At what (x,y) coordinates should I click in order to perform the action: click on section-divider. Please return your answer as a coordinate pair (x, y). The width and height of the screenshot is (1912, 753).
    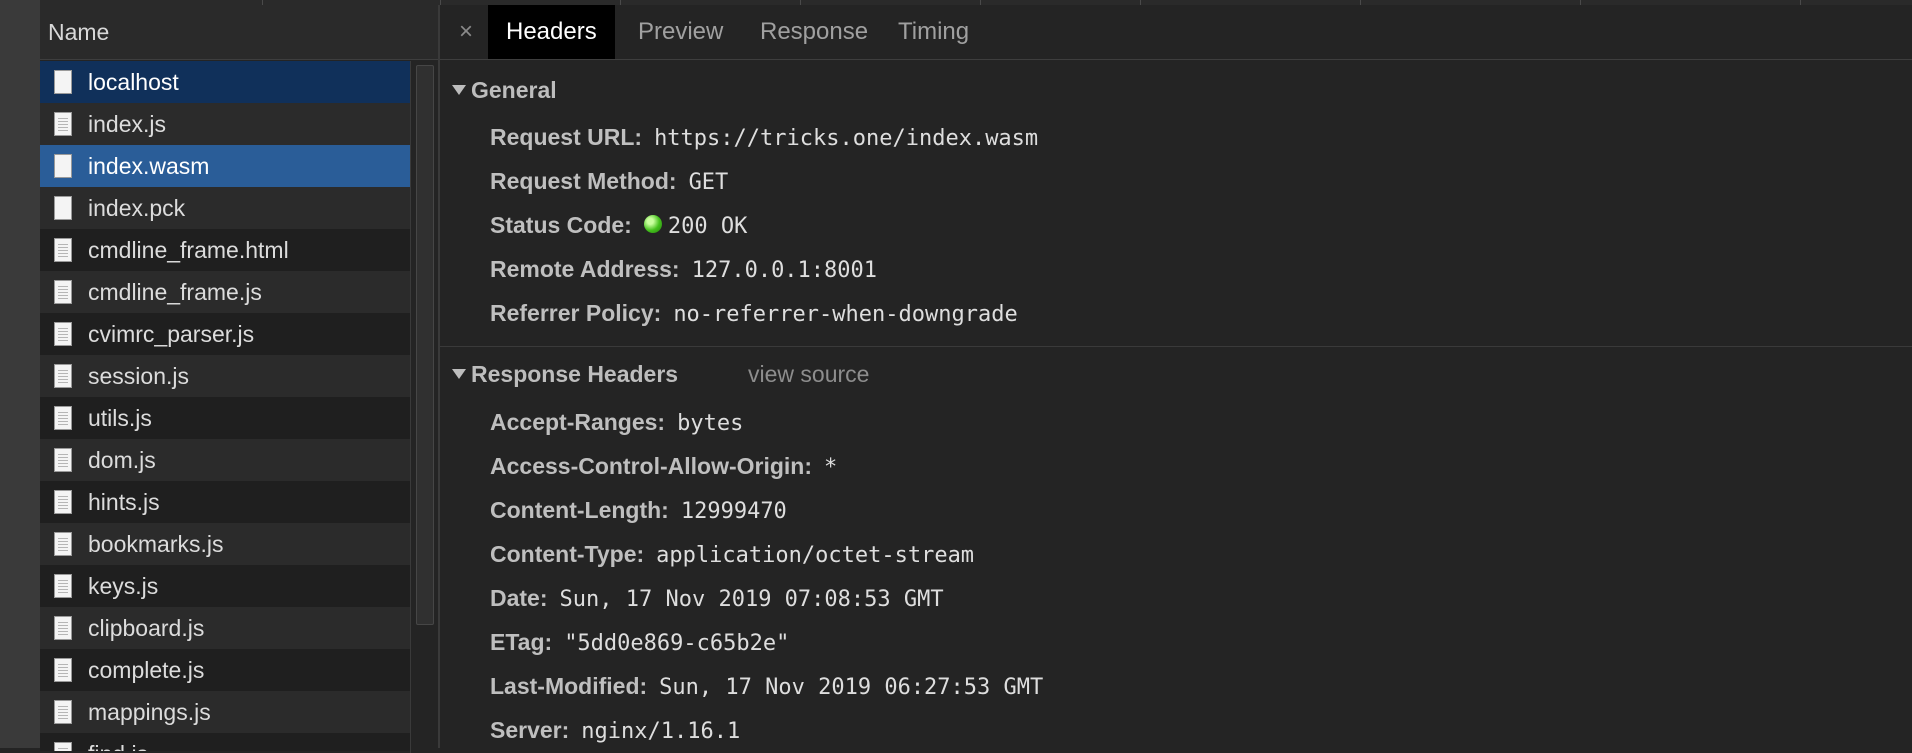
    Looking at the image, I should click on (1176, 346).